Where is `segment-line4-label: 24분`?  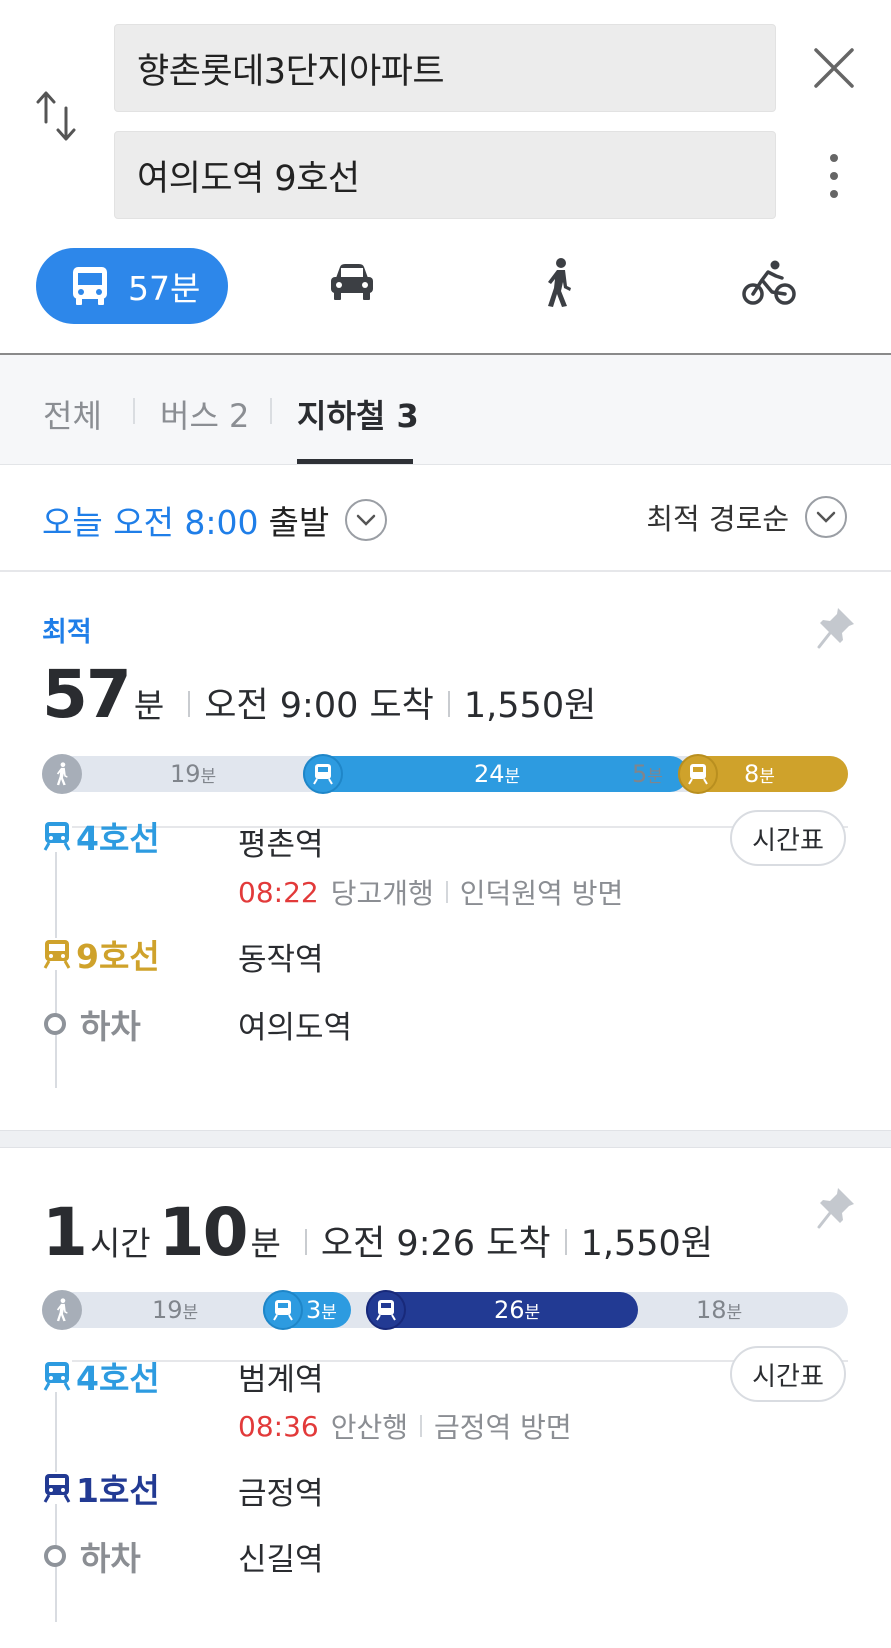
segment-line4-label: 24분 is located at coordinates (497, 774).